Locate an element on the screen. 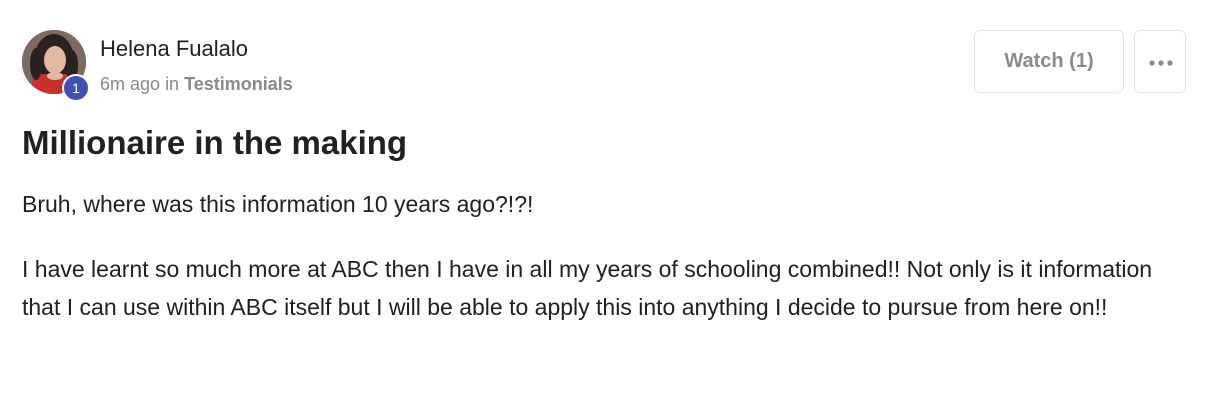  post-in-label: in is located at coordinates (172, 84).